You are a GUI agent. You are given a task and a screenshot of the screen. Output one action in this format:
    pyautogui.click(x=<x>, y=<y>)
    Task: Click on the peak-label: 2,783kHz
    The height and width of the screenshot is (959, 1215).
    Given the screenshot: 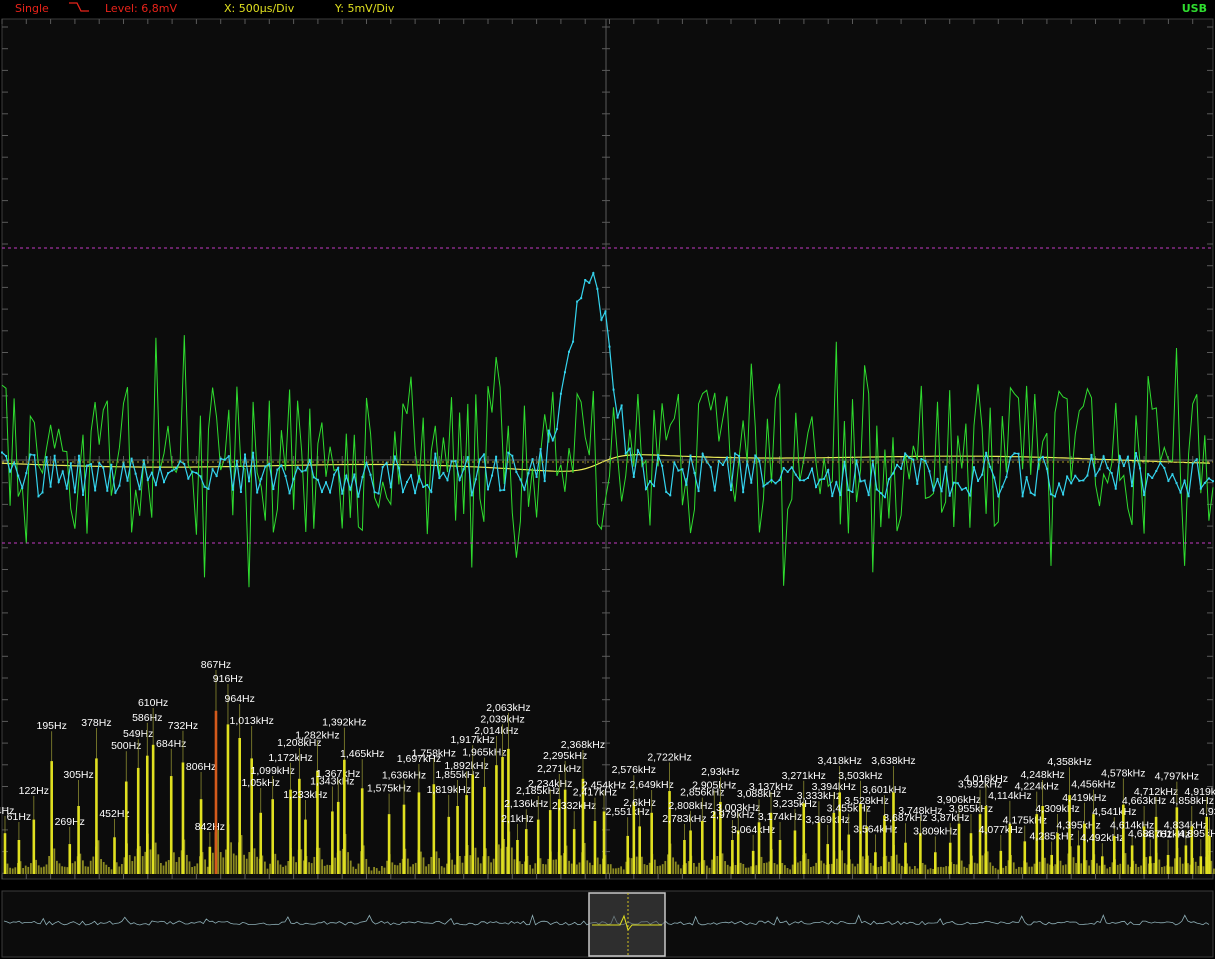 What is the action you would take?
    pyautogui.click(x=684, y=819)
    